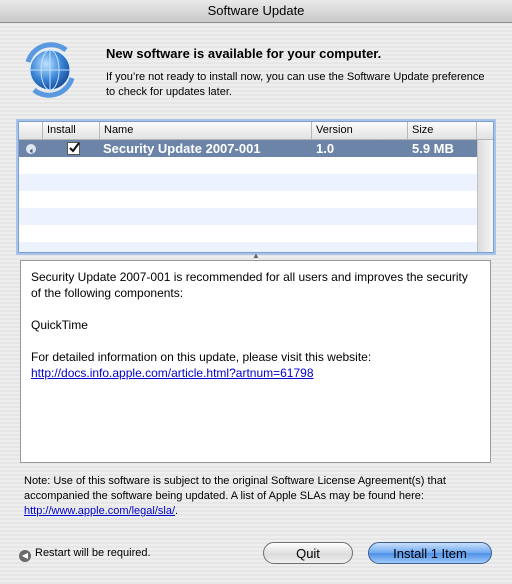 Image resolution: width=512 pixels, height=584 pixels. I want to click on install-checkbox, so click(73, 148).